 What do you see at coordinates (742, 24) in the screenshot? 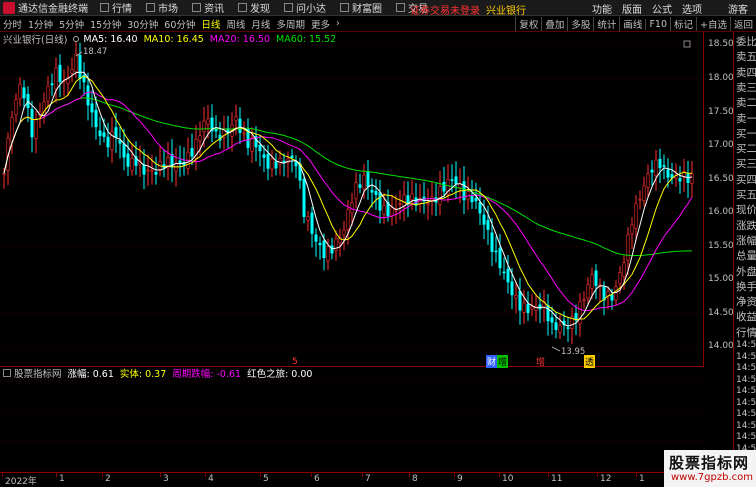
I see `tool-back: 返回` at bounding box center [742, 24].